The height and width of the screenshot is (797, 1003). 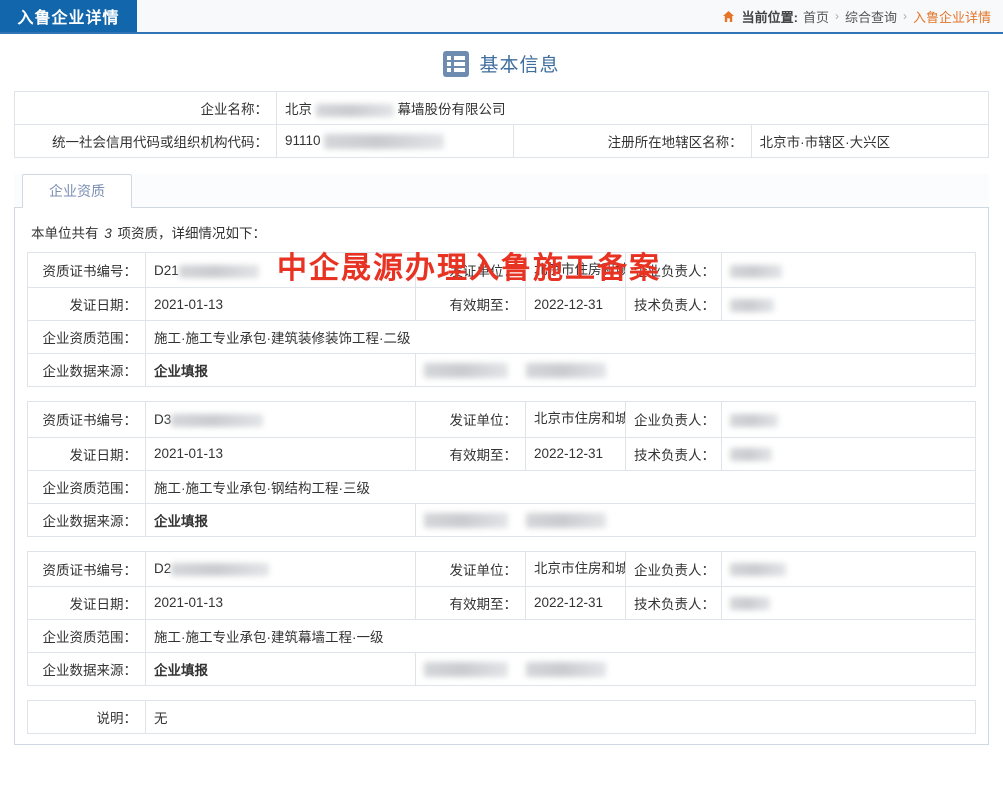 I want to click on note-label: 说明：, so click(x=86, y=716).